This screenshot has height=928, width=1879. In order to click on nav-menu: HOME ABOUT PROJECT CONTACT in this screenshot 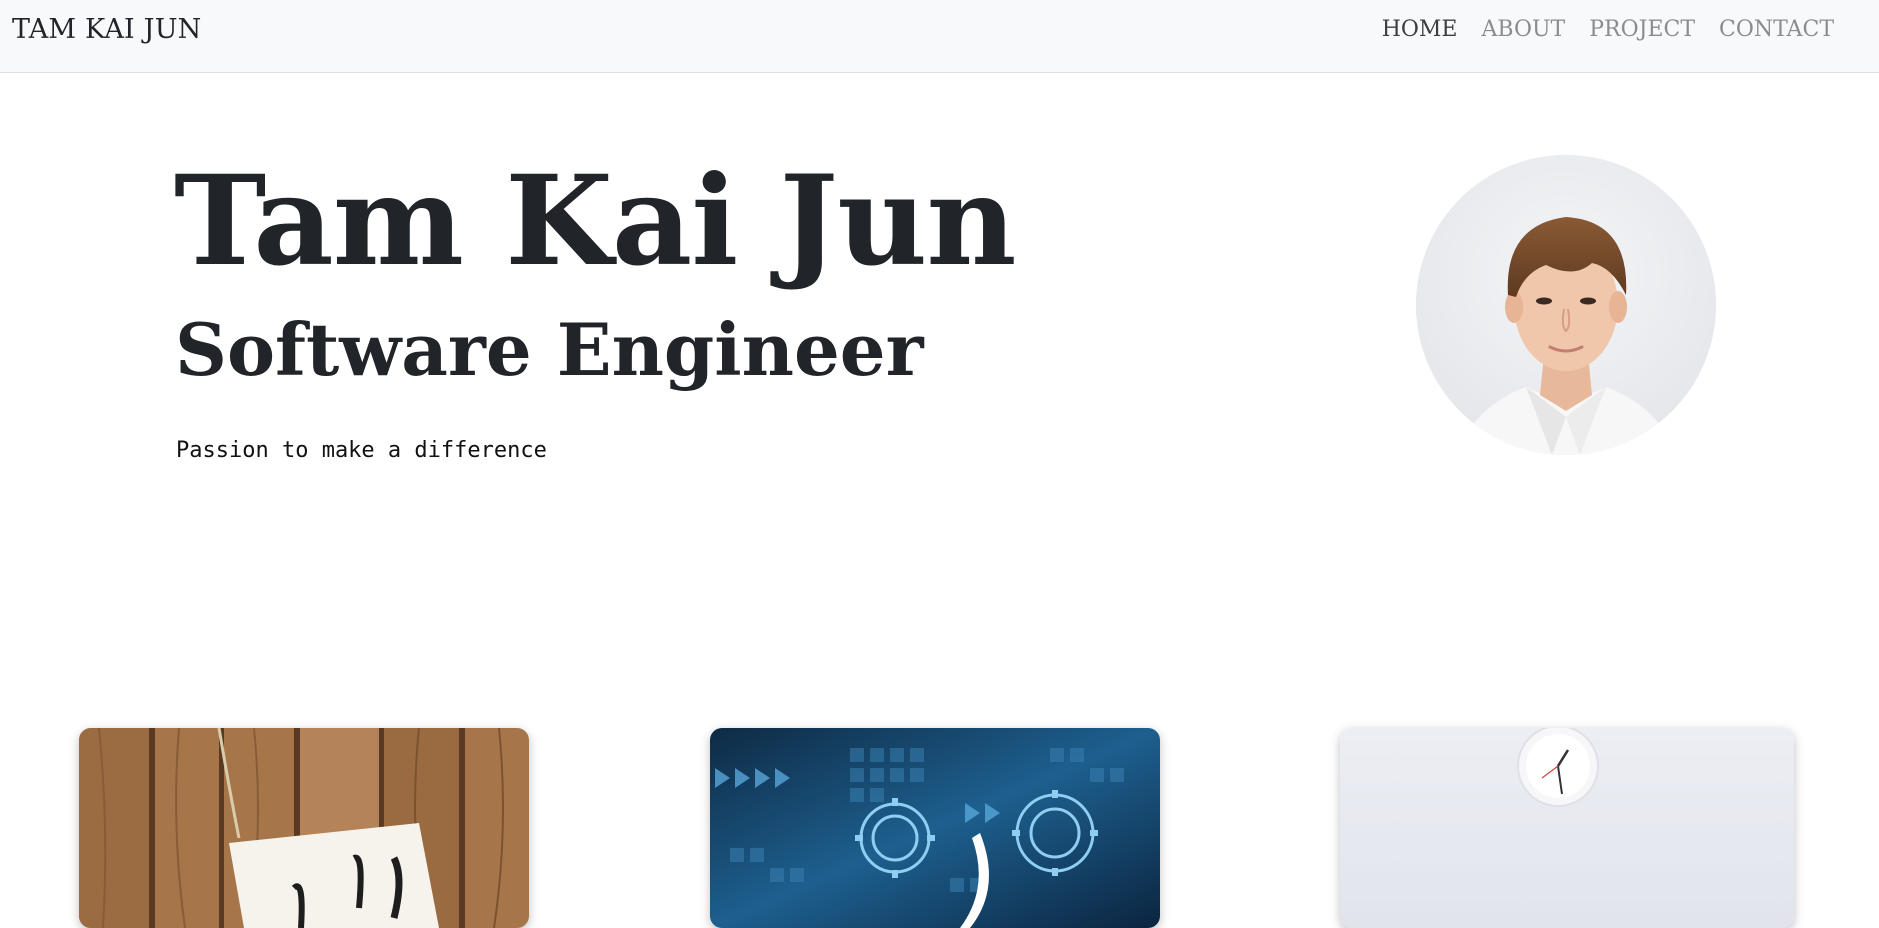, I will do `click(1608, 30)`.